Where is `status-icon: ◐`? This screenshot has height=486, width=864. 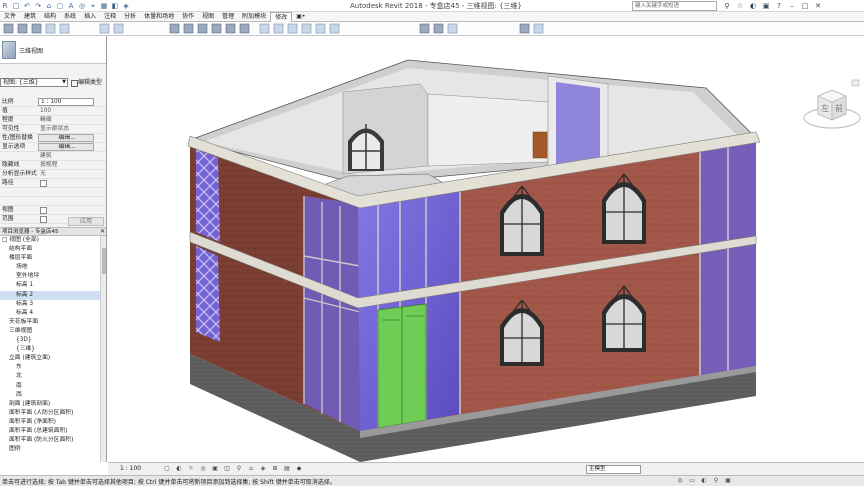 status-icon: ◐ is located at coordinates (704, 481).